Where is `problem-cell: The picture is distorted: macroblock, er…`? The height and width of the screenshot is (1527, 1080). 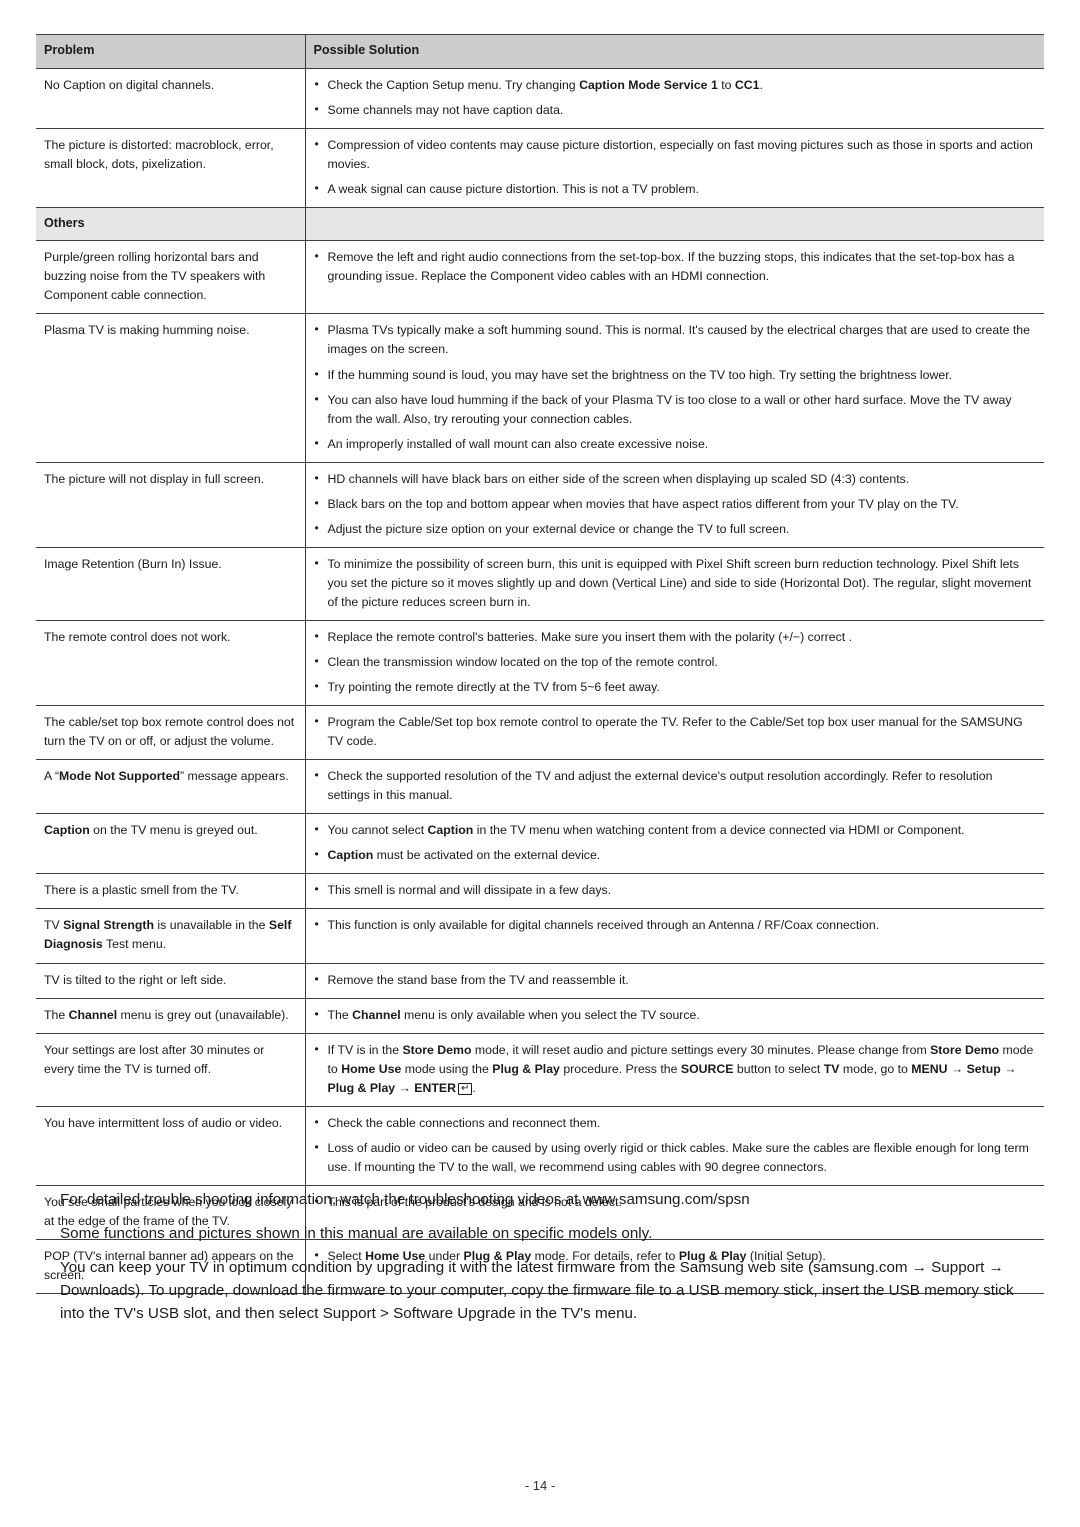
problem-cell: The picture is distorted: macroblock, er… is located at coordinates (171, 167).